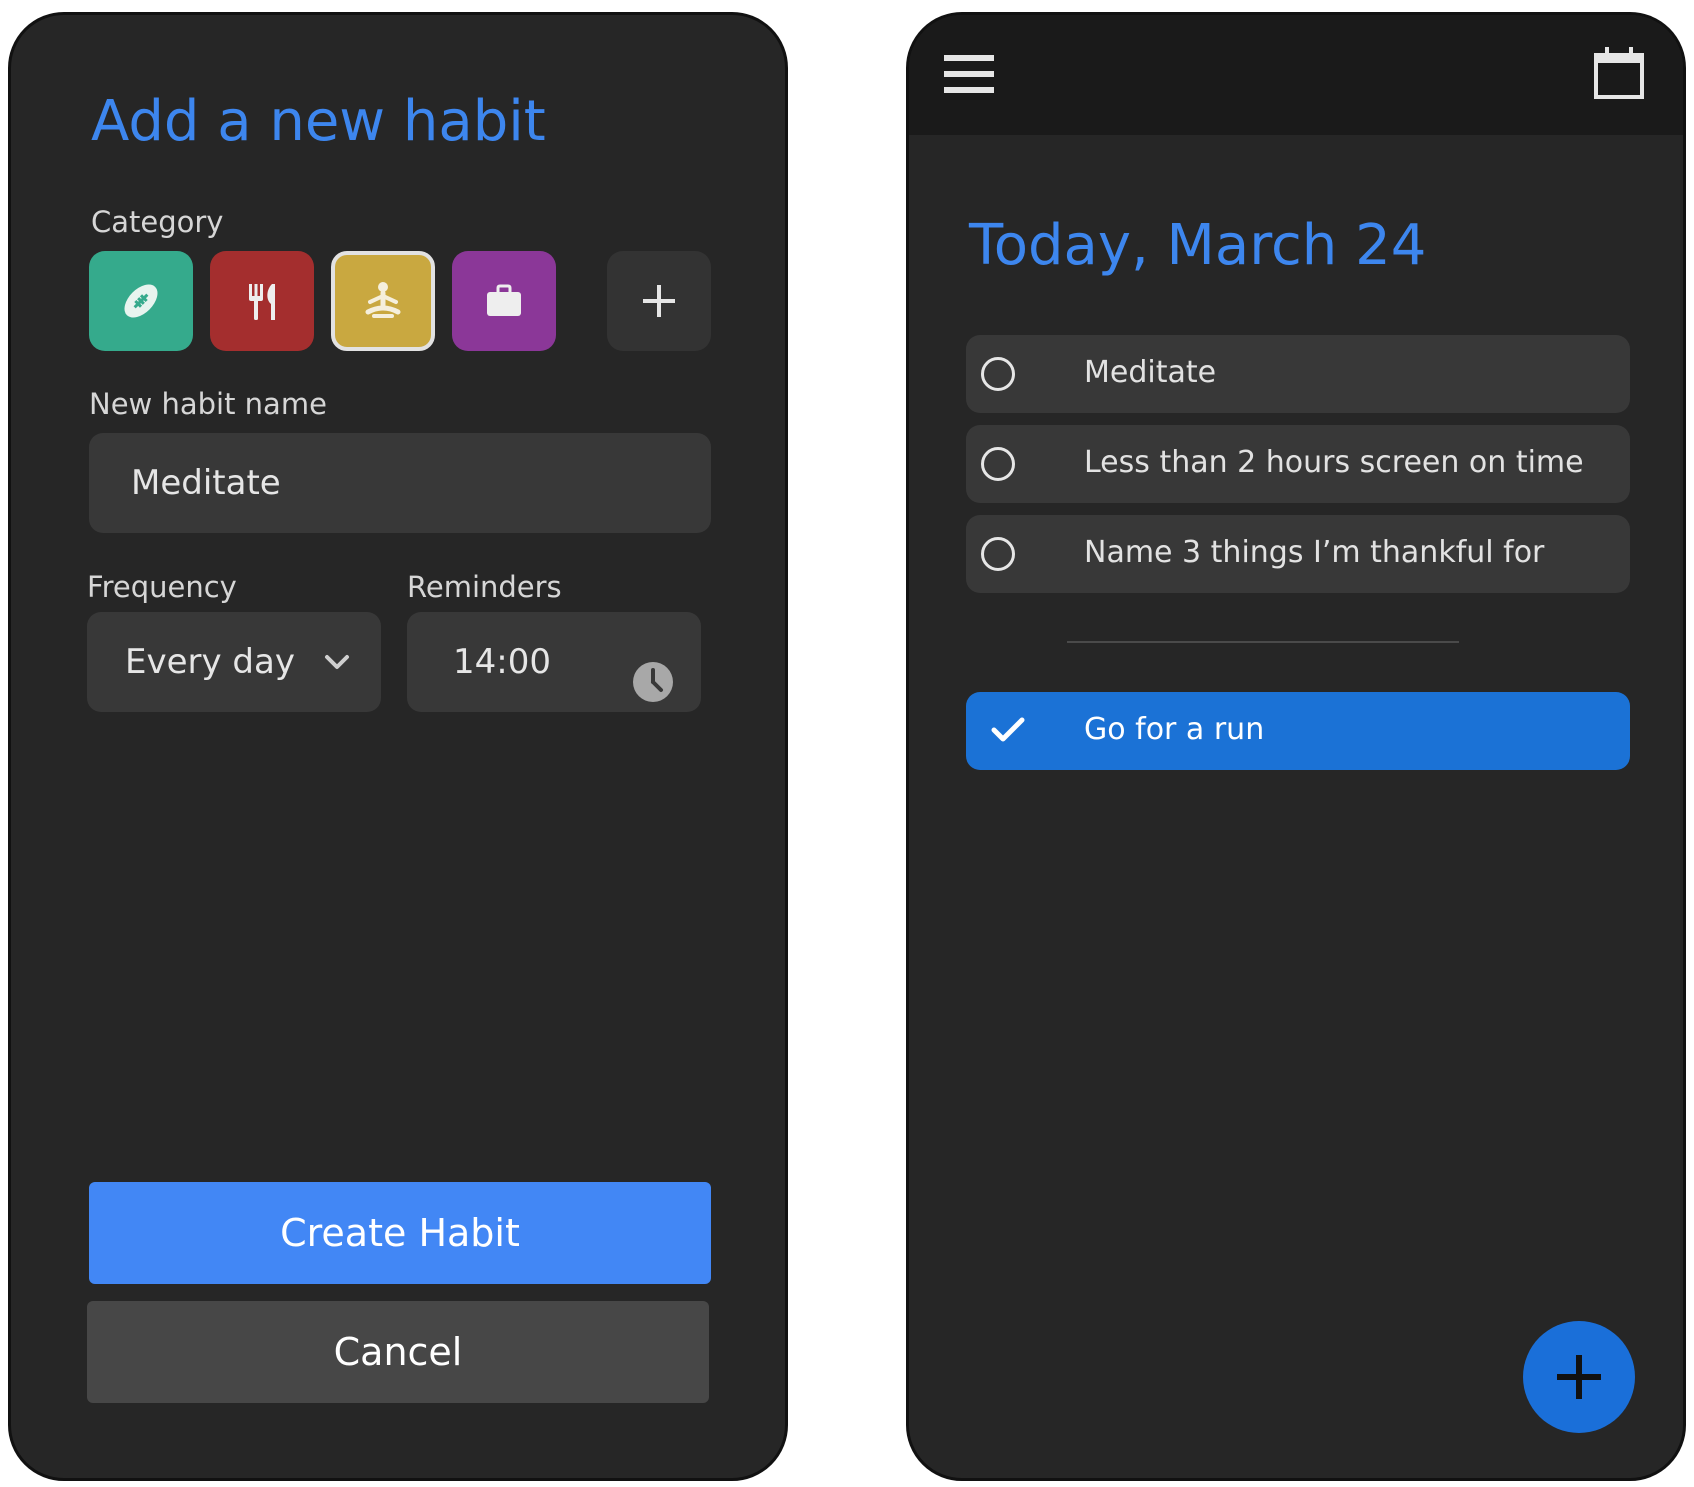  Describe the element at coordinates (653, 682) in the screenshot. I see `clock-icon` at that location.